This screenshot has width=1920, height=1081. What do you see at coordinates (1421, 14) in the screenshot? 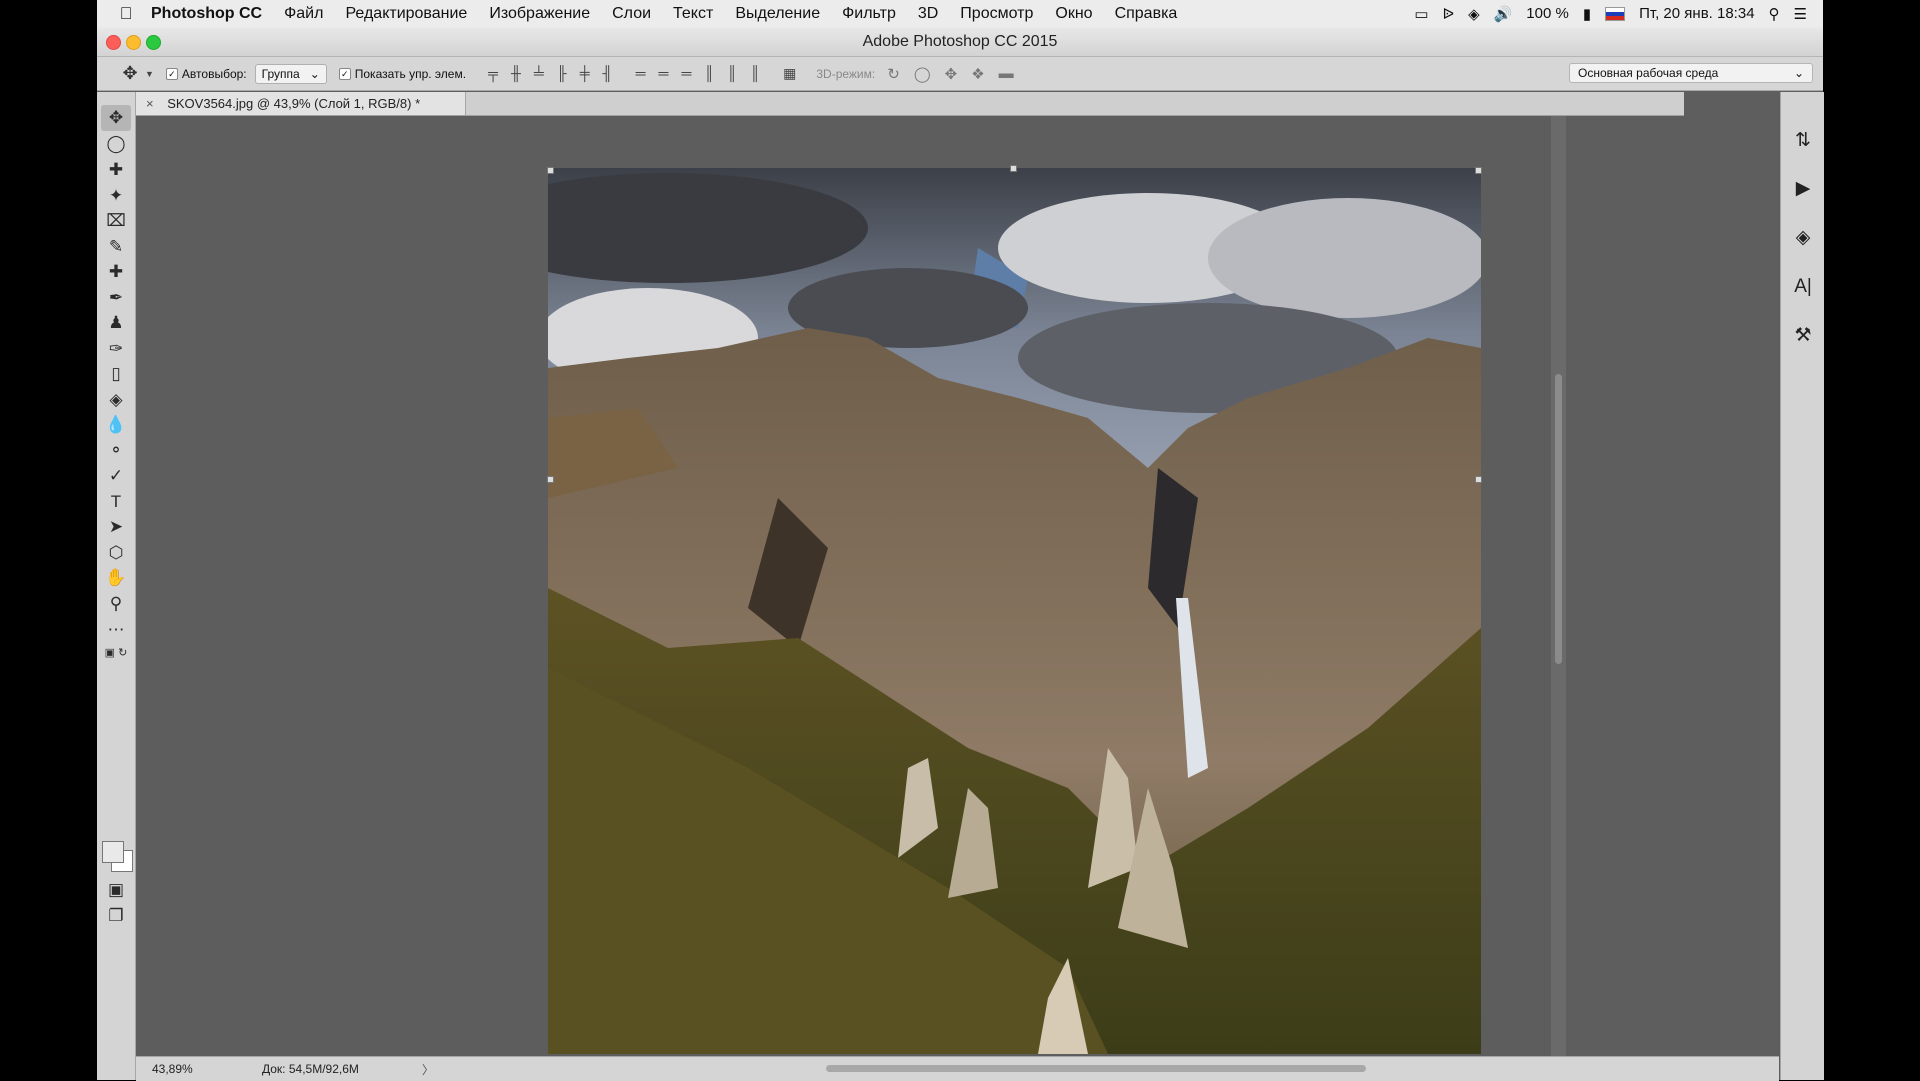
I see `airplay-icon: ▭` at bounding box center [1421, 14].